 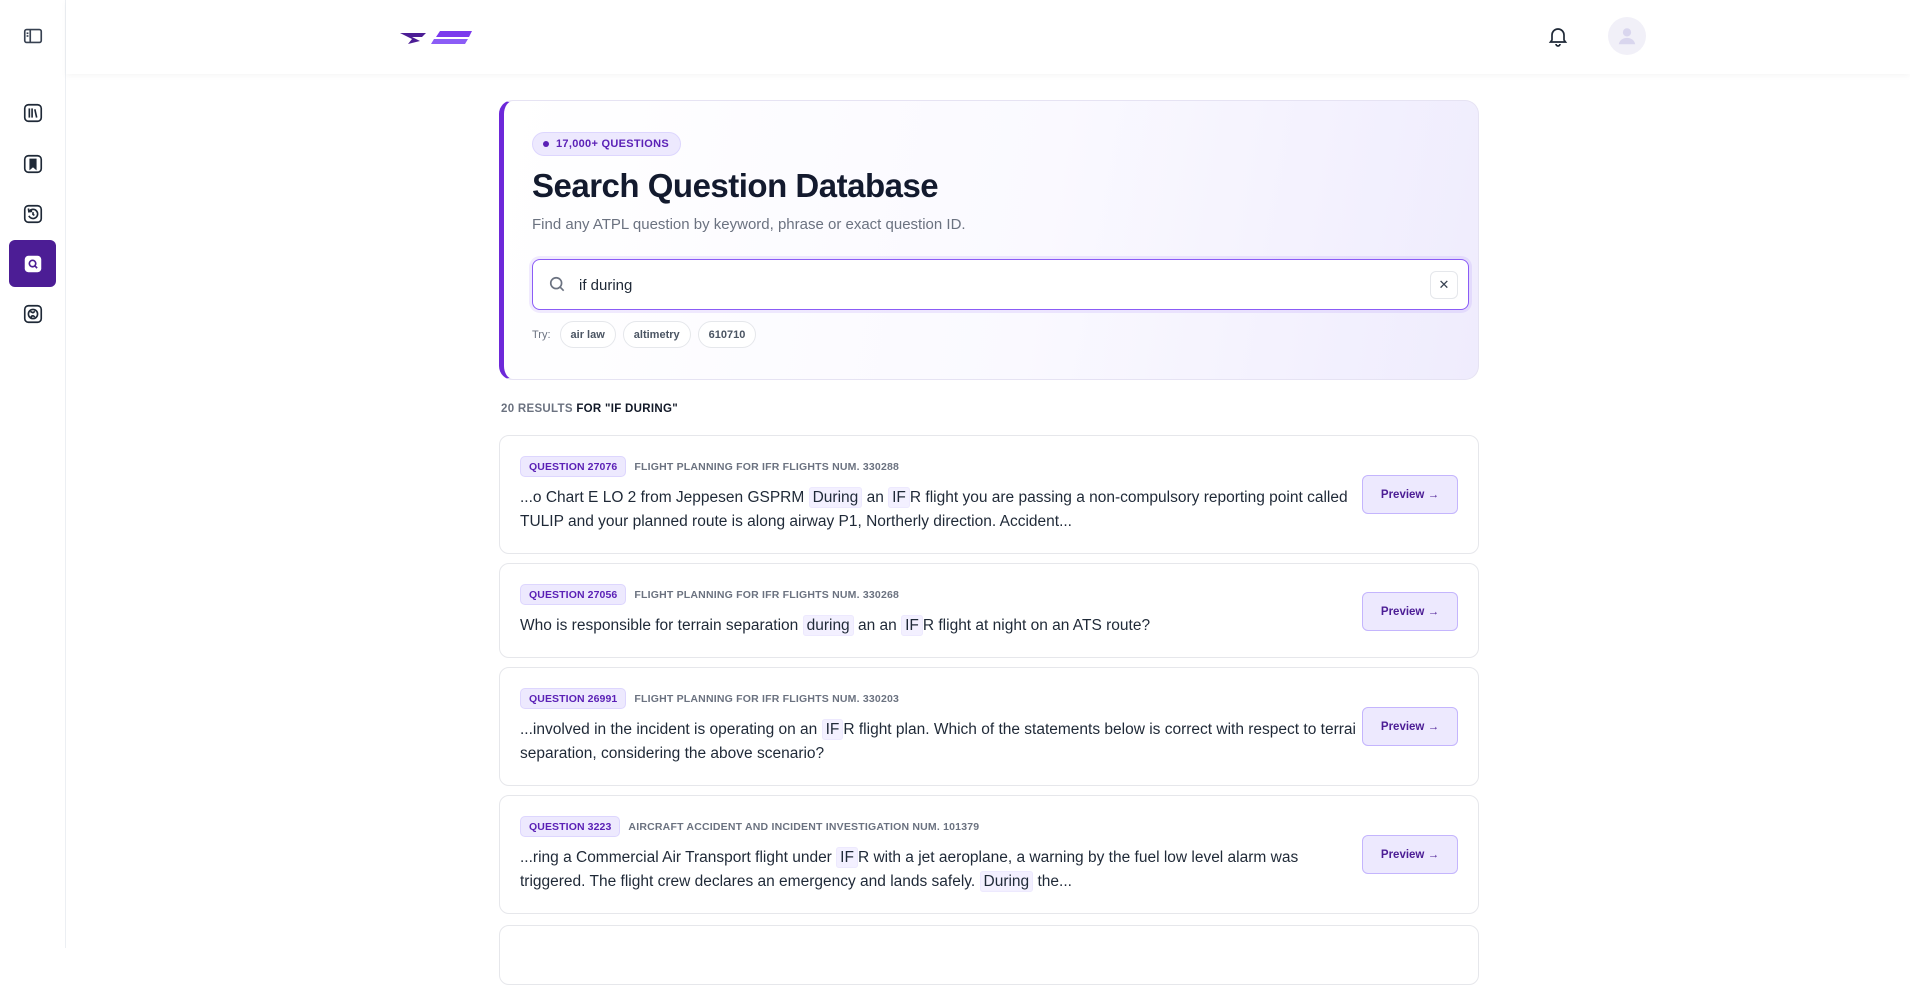 I want to click on sidebar, so click(x=33, y=474).